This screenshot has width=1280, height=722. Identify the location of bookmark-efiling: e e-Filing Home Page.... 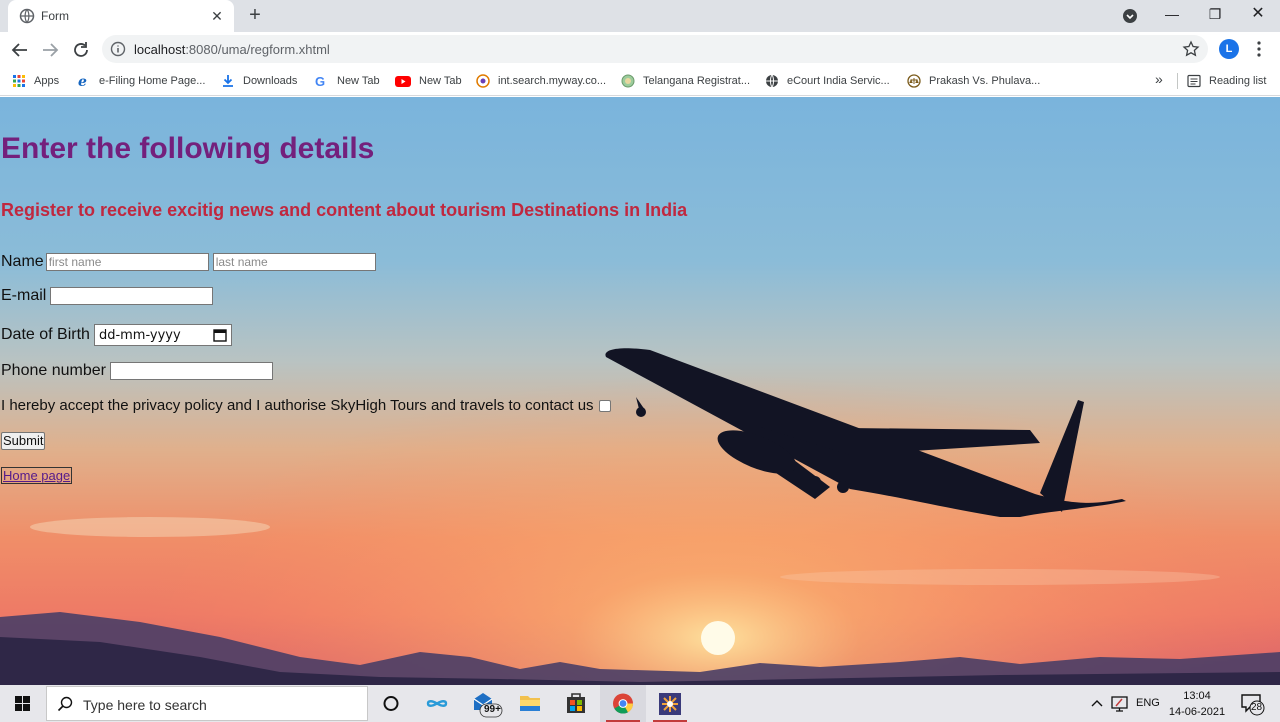
(141, 81).